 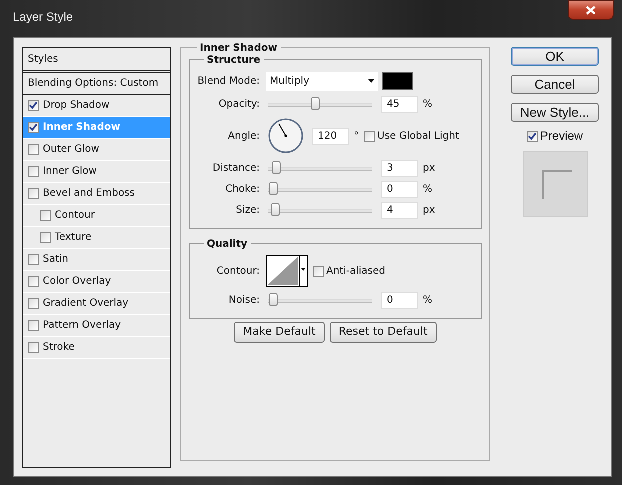 I want to click on color-swatch, so click(x=397, y=81).